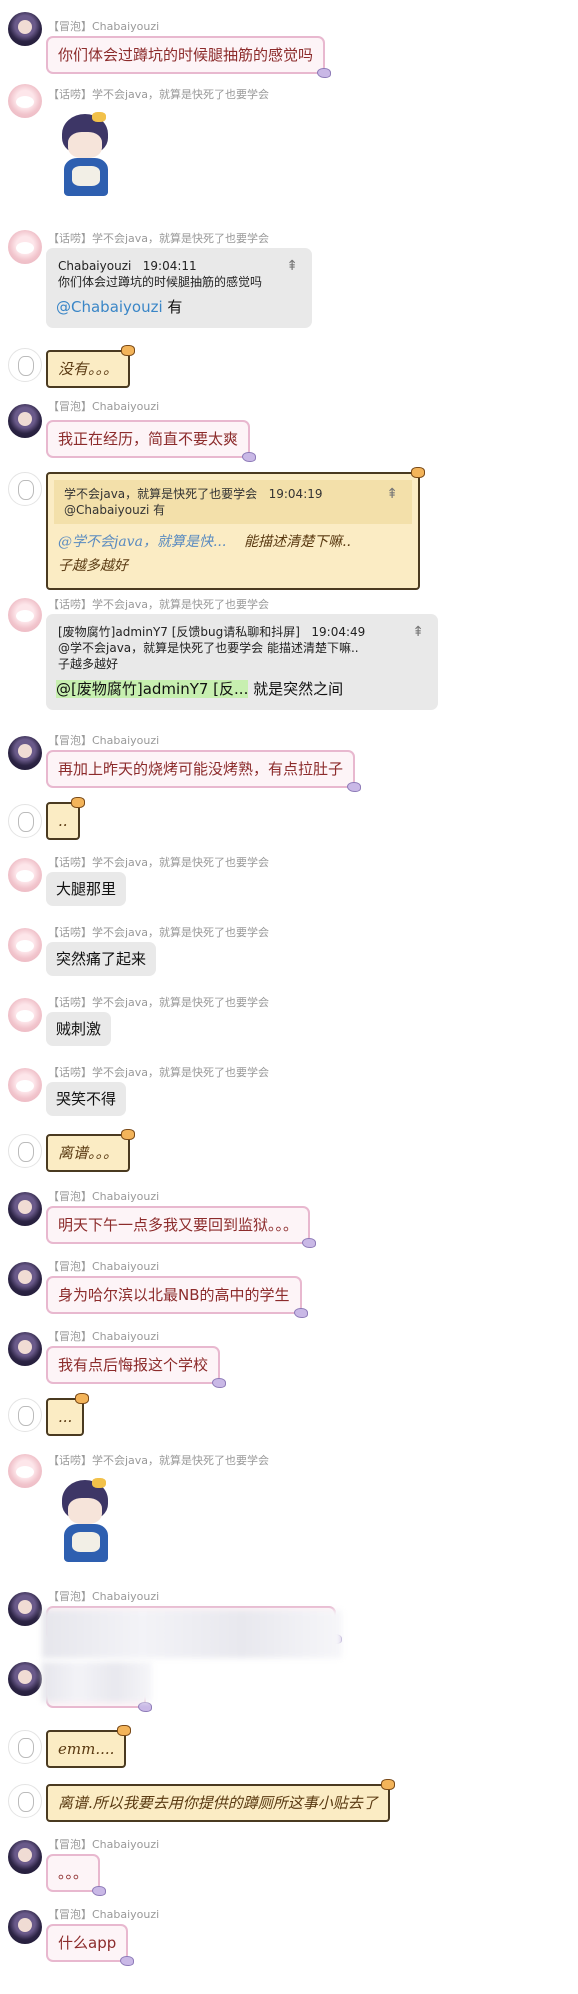 This screenshot has width=578, height=1994. I want to click on message-bubble: 贼刺激, so click(79, 1029).